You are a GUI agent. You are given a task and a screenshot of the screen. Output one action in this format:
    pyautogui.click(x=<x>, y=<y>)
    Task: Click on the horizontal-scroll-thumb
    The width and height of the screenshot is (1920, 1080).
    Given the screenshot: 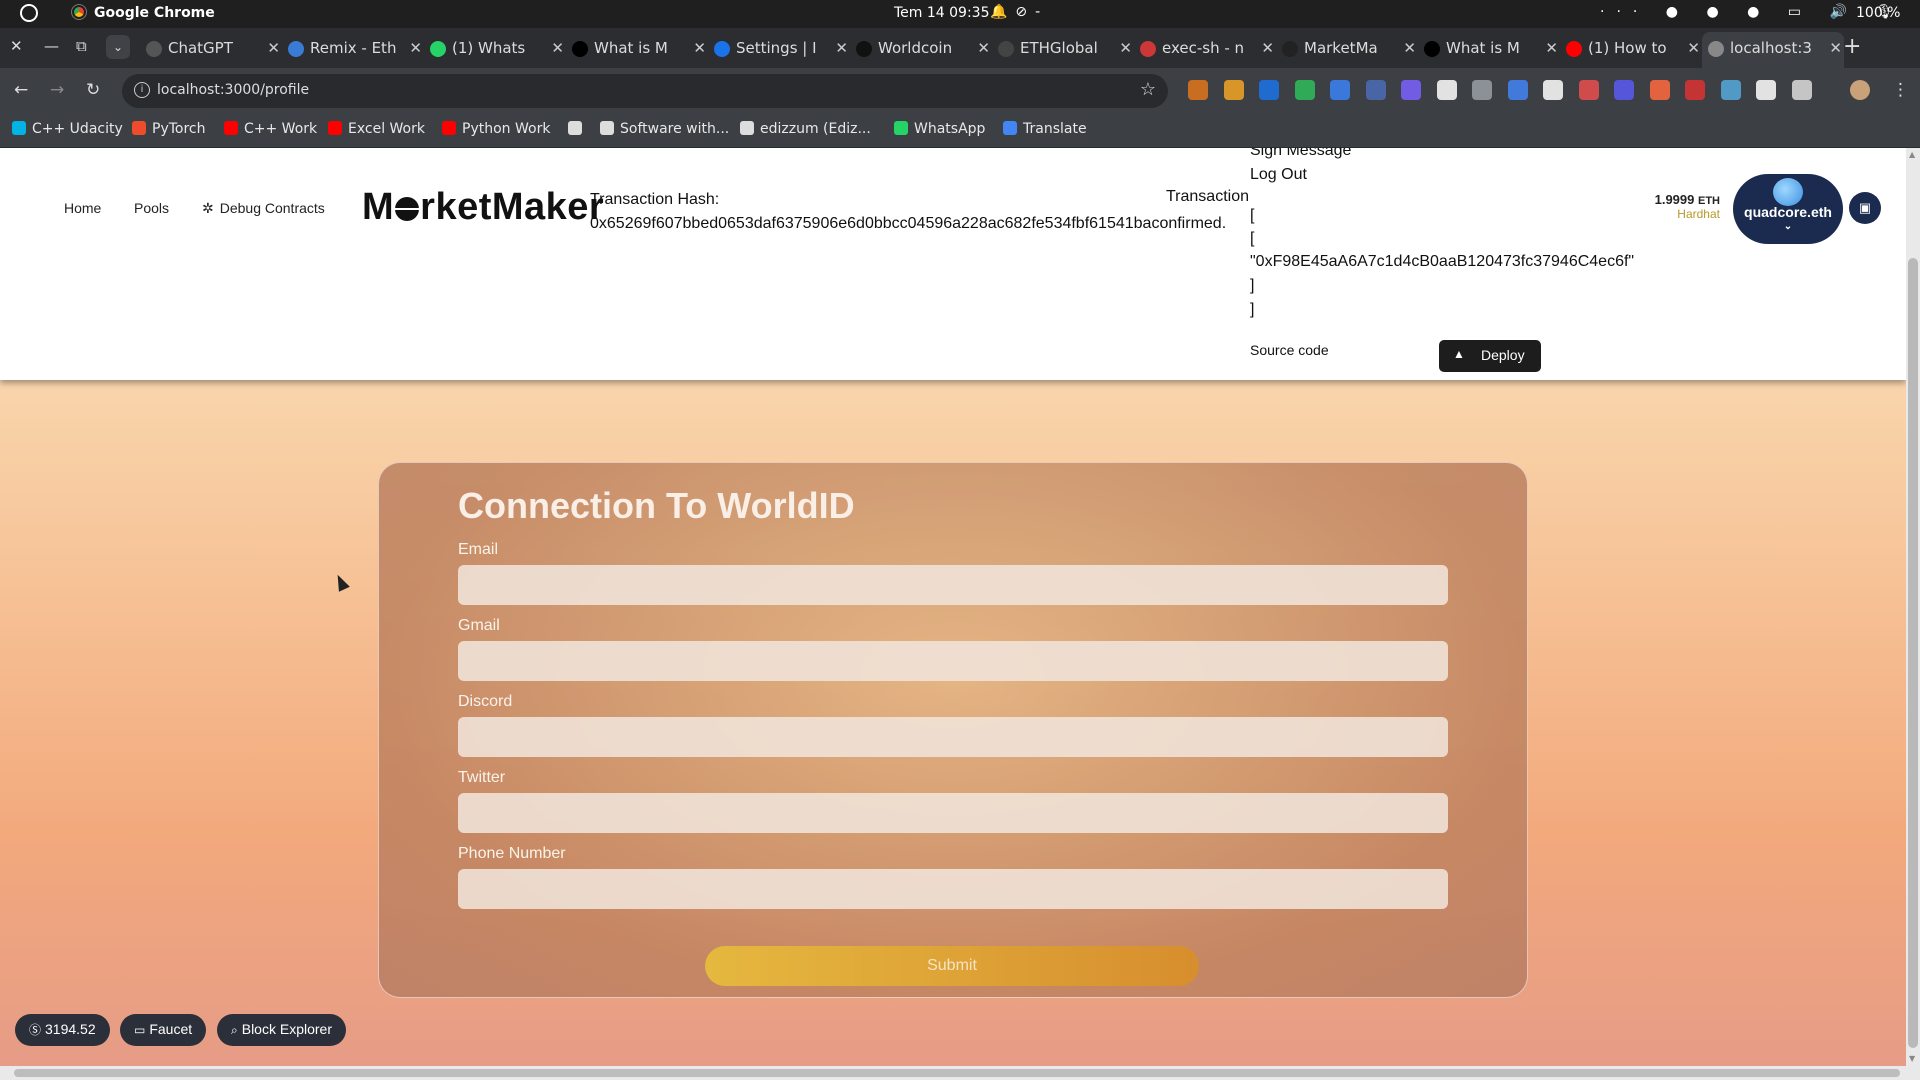 What is the action you would take?
    pyautogui.click(x=957, y=1073)
    